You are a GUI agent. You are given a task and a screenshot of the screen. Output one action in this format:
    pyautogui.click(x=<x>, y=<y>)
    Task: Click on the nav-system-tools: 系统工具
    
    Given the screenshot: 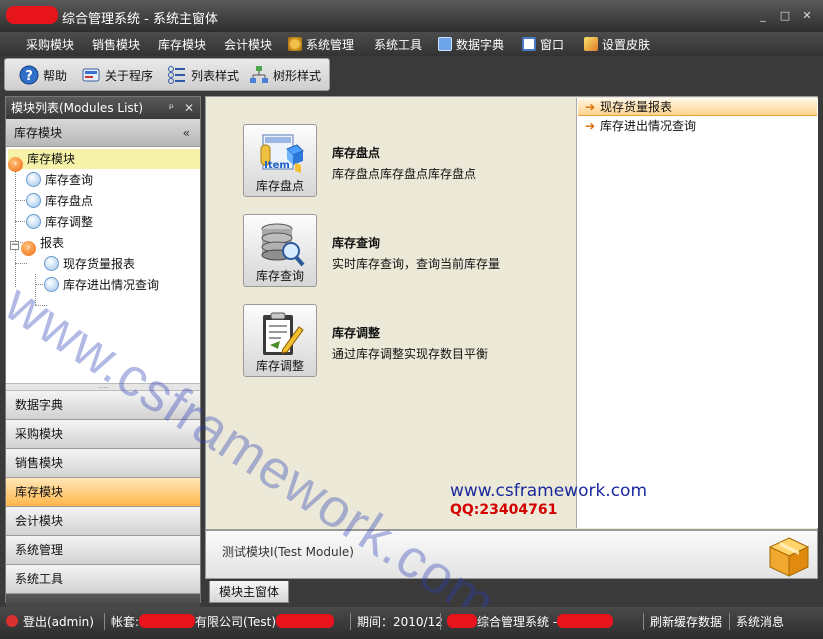 What is the action you would take?
    pyautogui.click(x=103, y=579)
    